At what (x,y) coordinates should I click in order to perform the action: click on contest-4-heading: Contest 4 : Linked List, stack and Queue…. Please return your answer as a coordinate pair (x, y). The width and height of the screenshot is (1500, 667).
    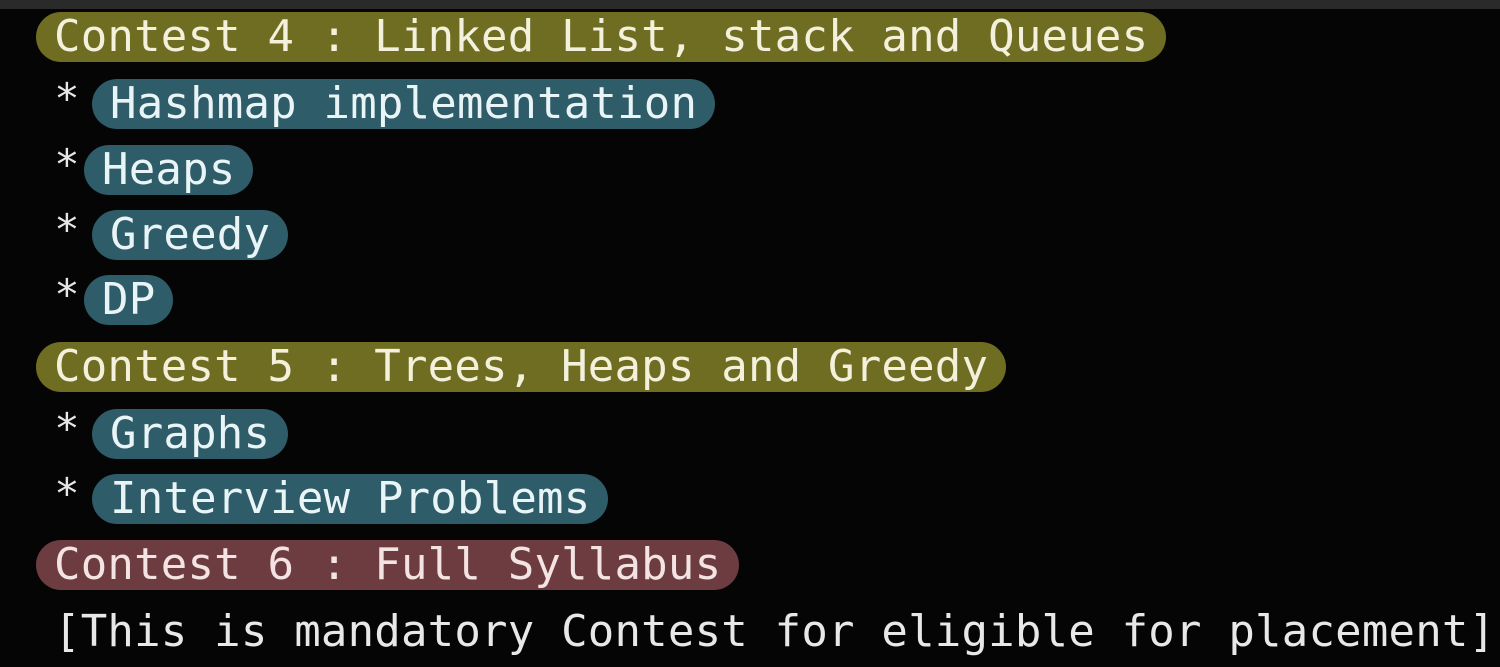
    Looking at the image, I should click on (601, 37).